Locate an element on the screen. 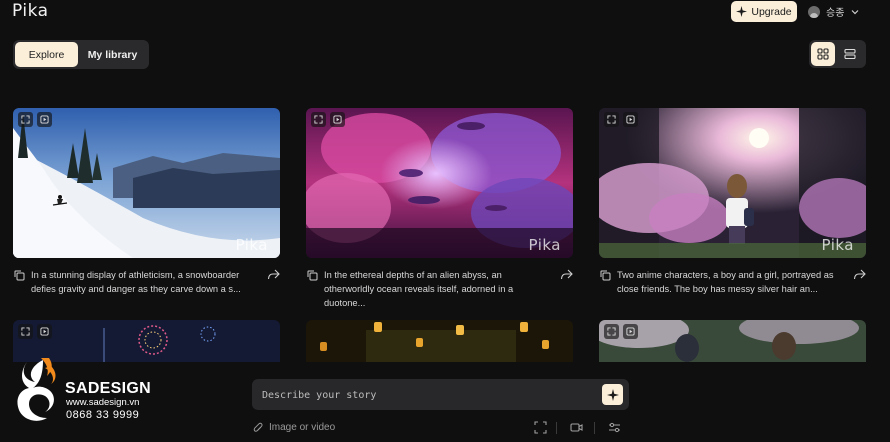 Image resolution: width=890 pixels, height=442 pixels. user-name: 승종 is located at coordinates (835, 13).